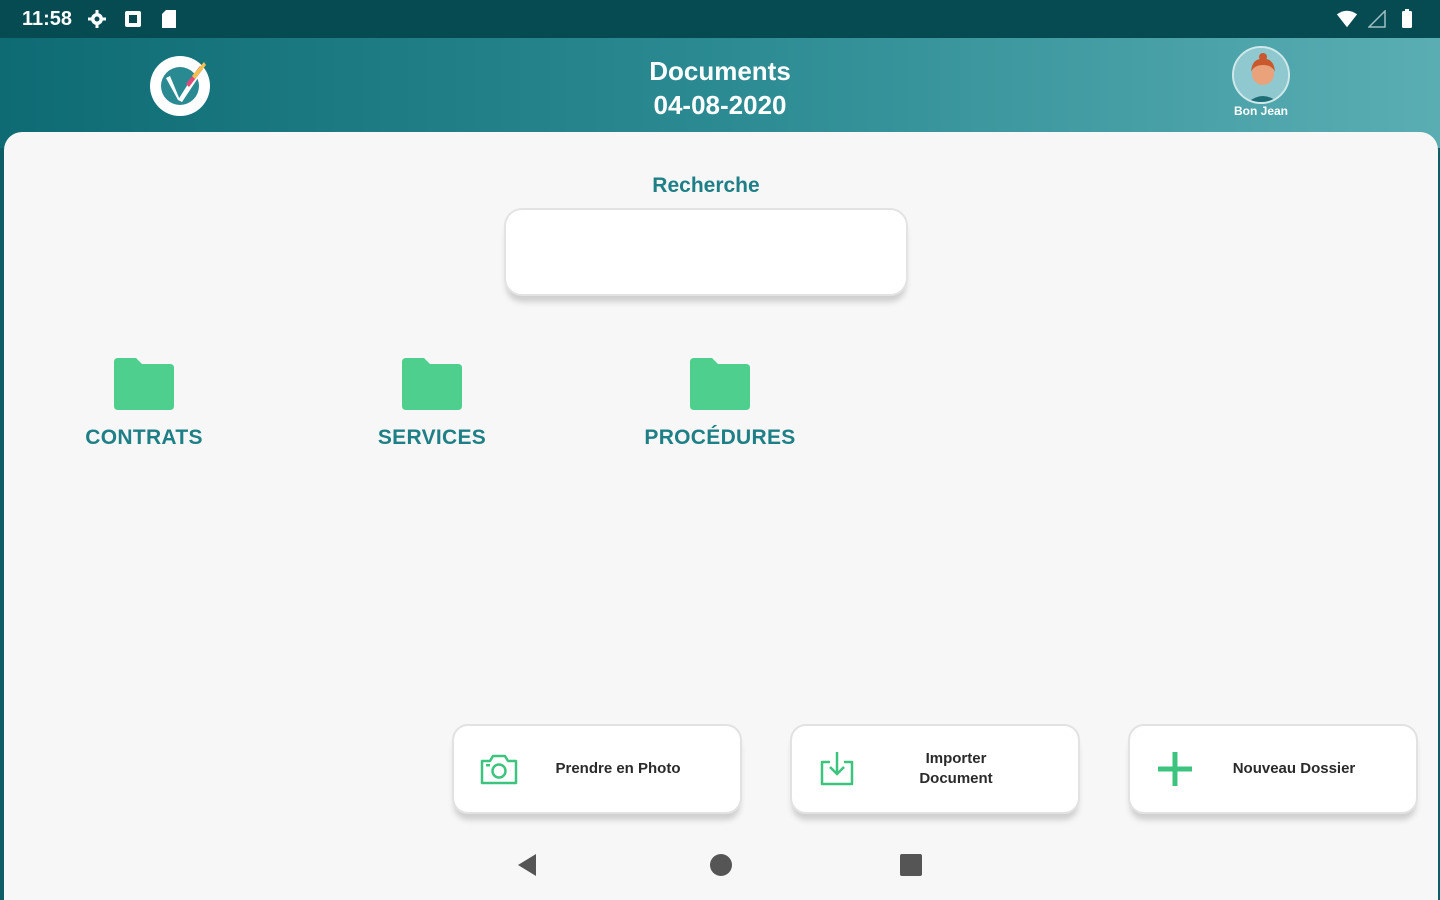 The height and width of the screenshot is (900, 1440). I want to click on notification-icon, so click(133, 19).